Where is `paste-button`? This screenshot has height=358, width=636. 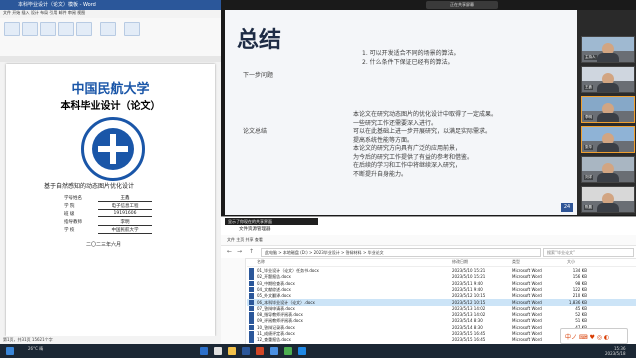
paste-button is located at coordinates (12, 29).